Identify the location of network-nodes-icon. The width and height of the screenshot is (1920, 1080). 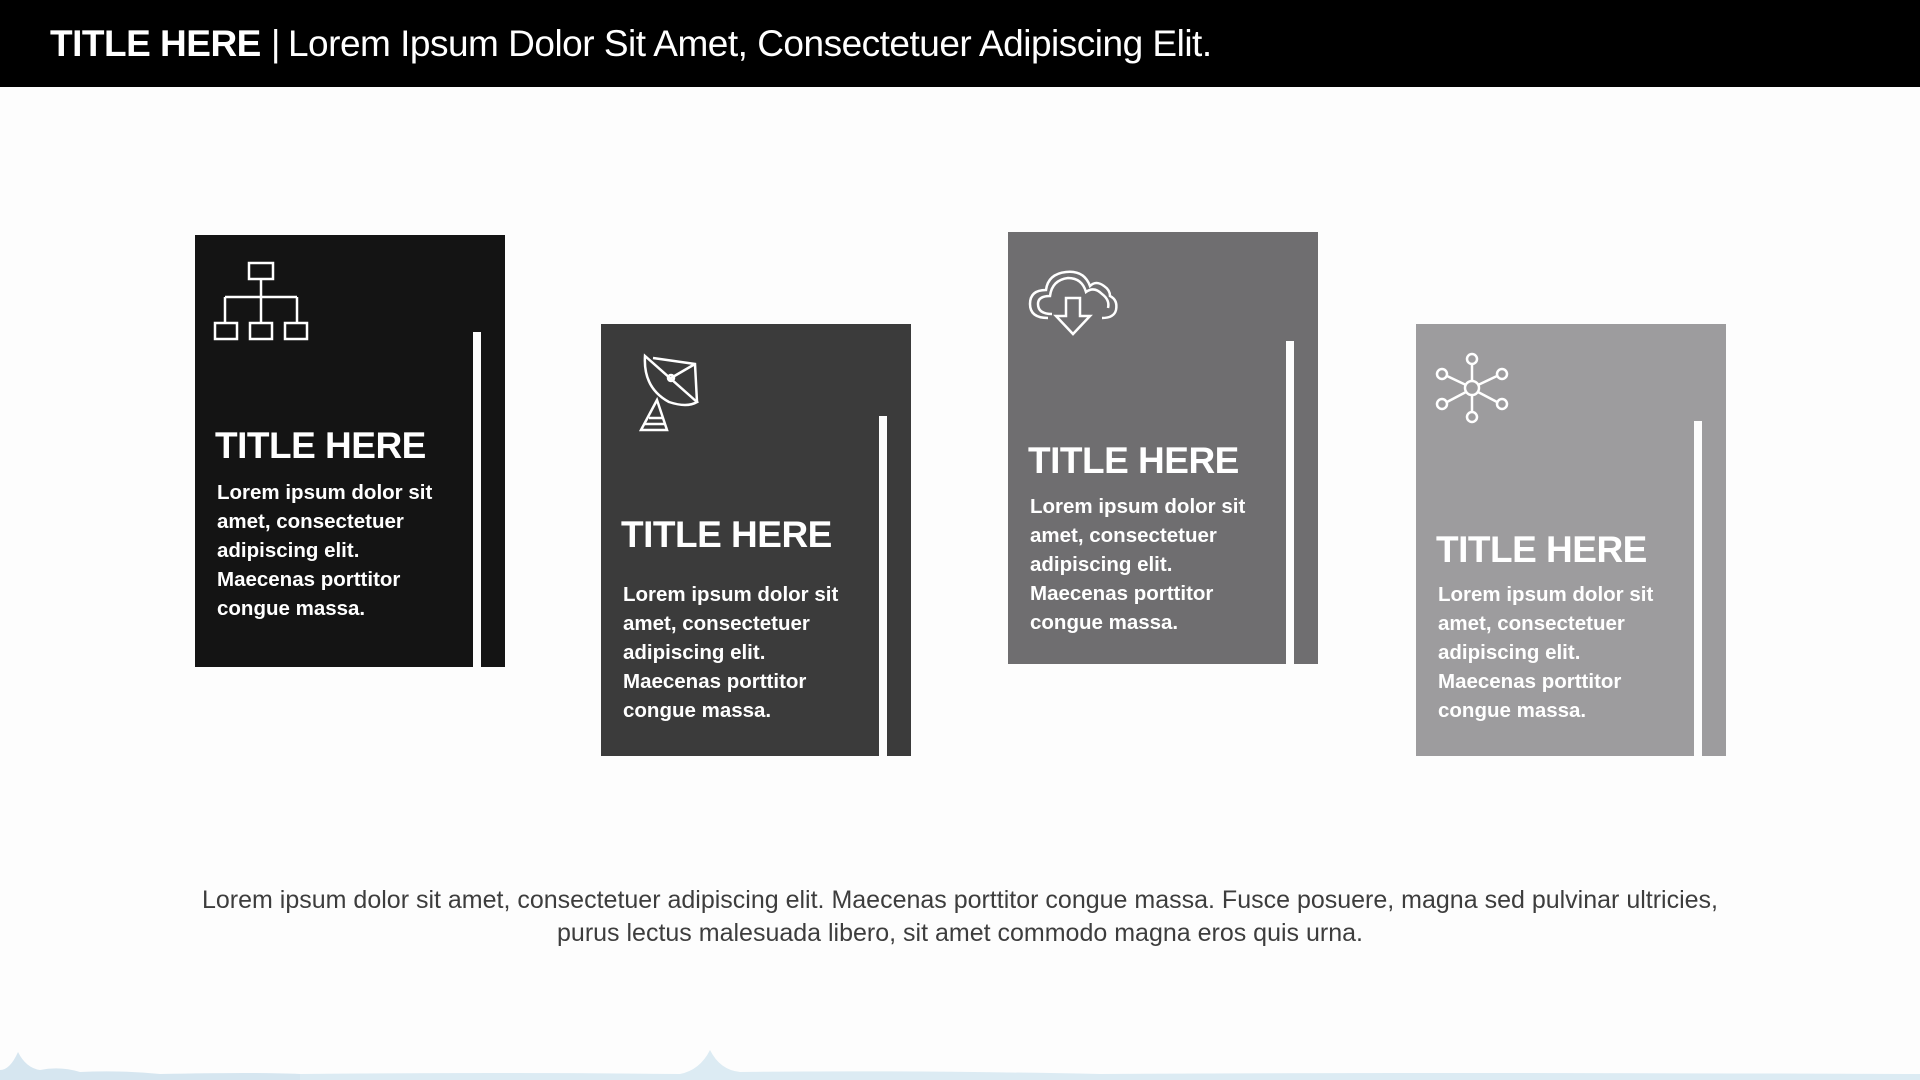
(1472, 390).